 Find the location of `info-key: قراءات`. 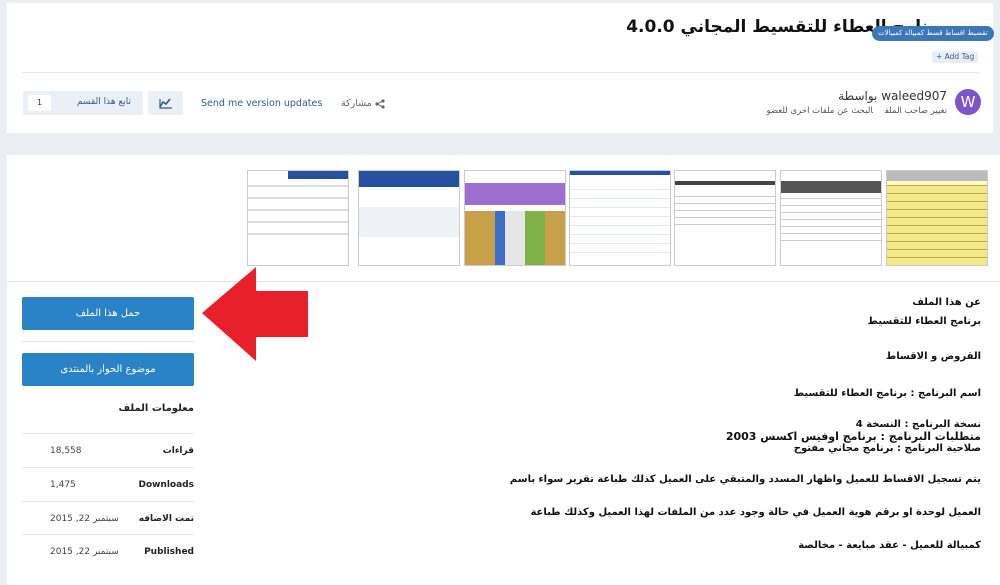

info-key: قراءات is located at coordinates (178, 451).